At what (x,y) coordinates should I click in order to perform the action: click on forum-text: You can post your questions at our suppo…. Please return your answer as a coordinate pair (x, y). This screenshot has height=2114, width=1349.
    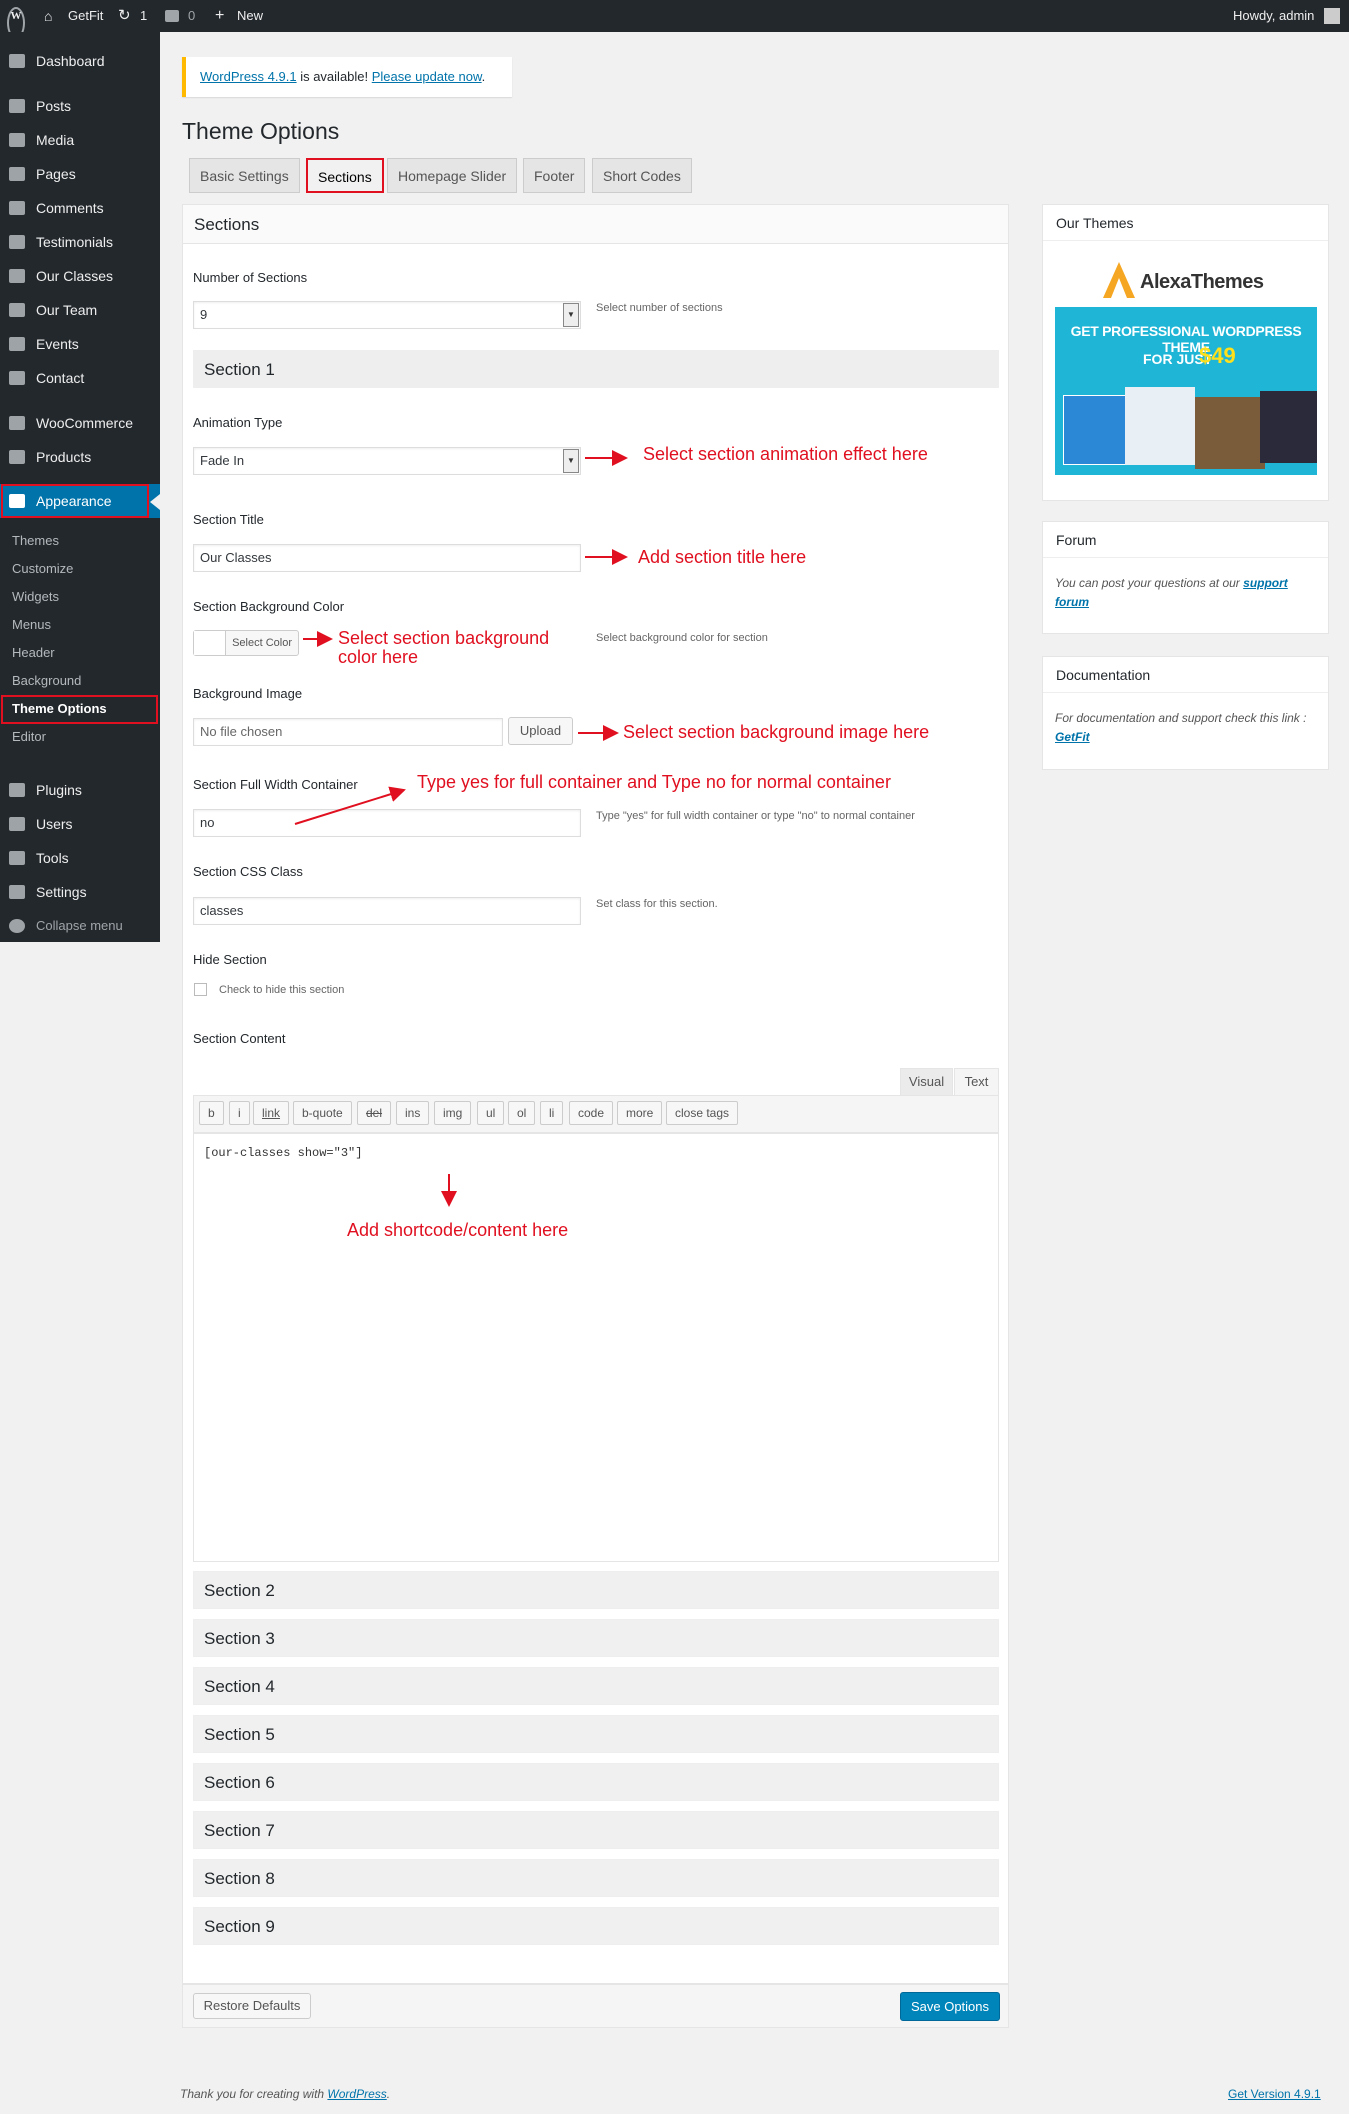
    Looking at the image, I should click on (1186, 593).